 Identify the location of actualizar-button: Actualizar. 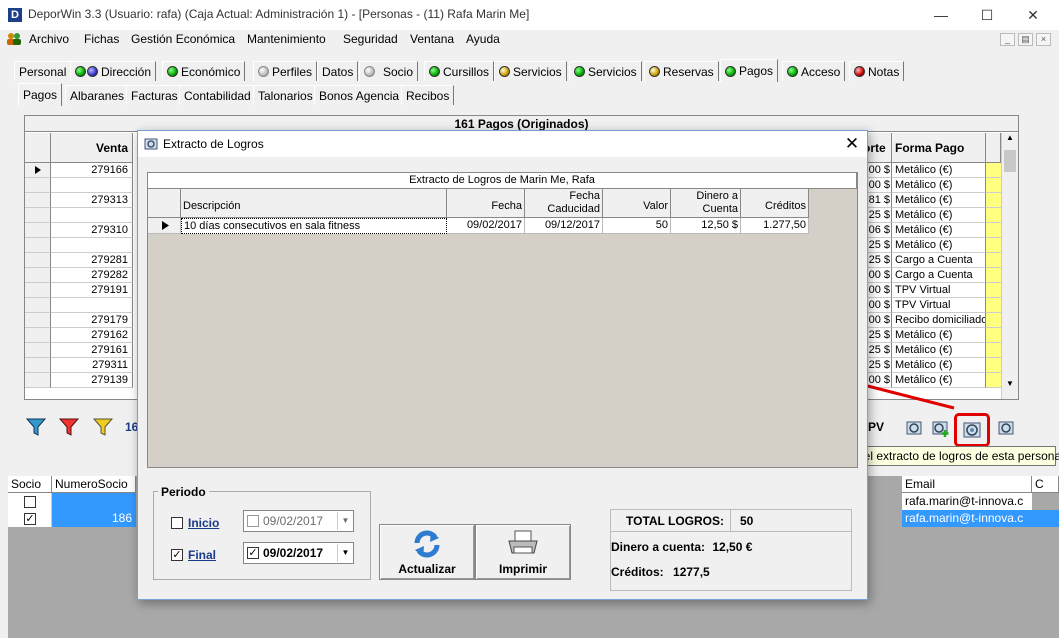
(427, 552).